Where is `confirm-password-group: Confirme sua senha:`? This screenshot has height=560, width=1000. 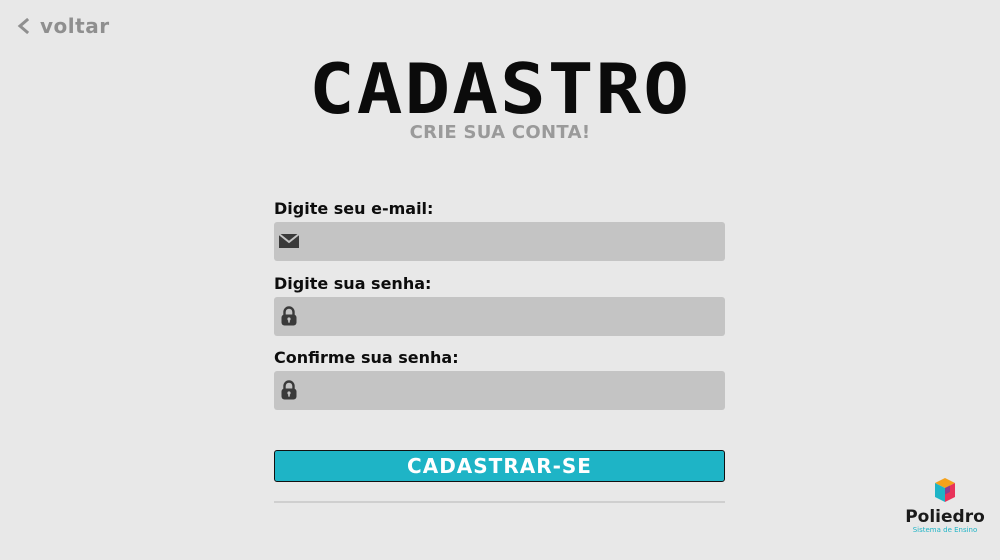
confirm-password-group: Confirme sua senha: is located at coordinates (499, 378).